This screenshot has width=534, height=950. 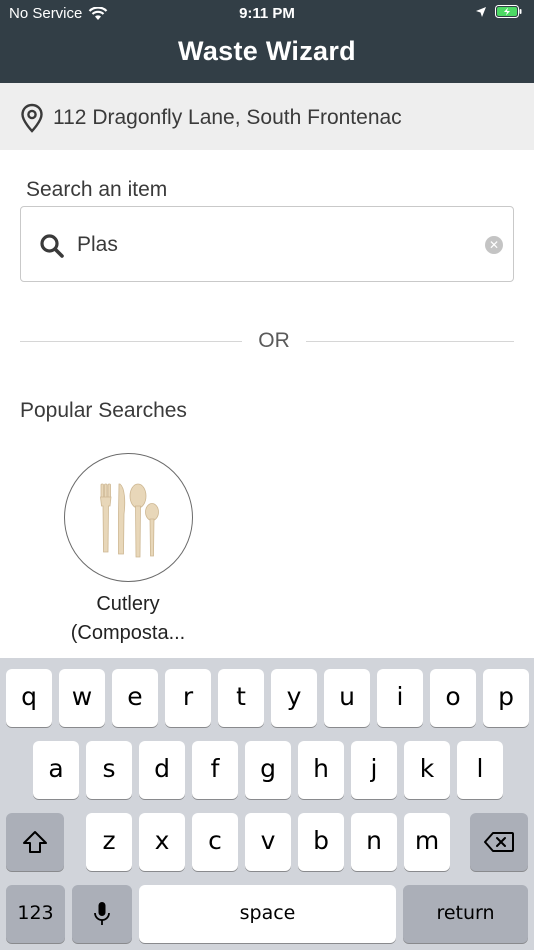 What do you see at coordinates (35, 914) in the screenshot?
I see `numbers-key: 123` at bounding box center [35, 914].